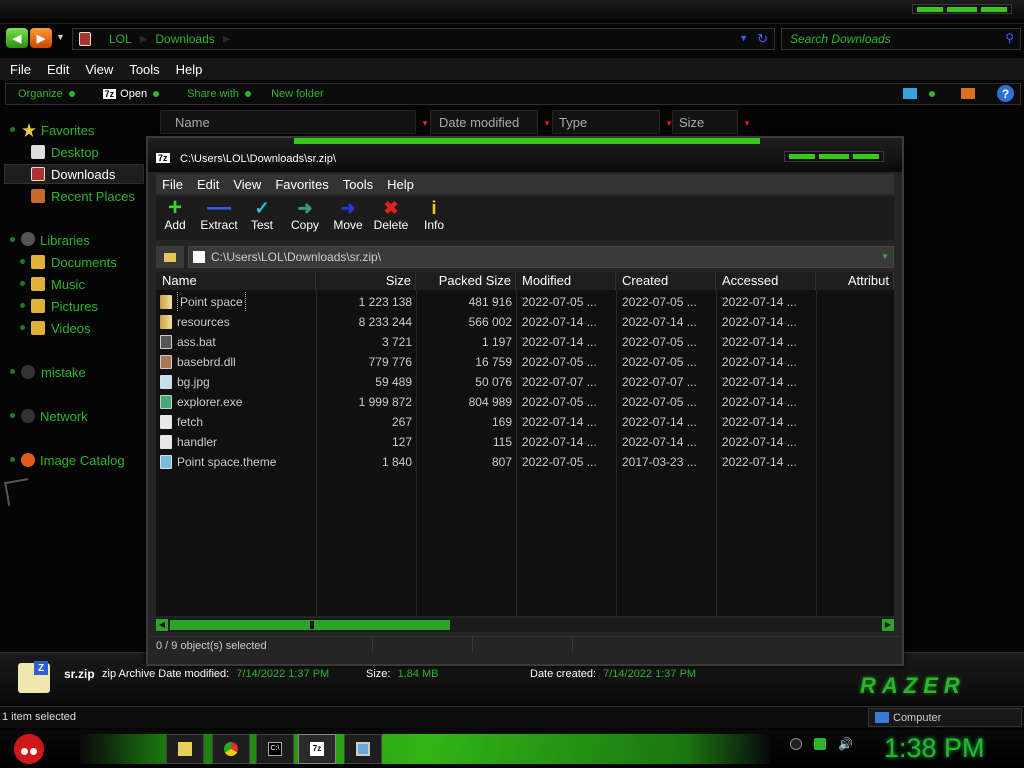  Describe the element at coordinates (297, 94) in the screenshot. I see `new-folder-button: New folder` at that location.